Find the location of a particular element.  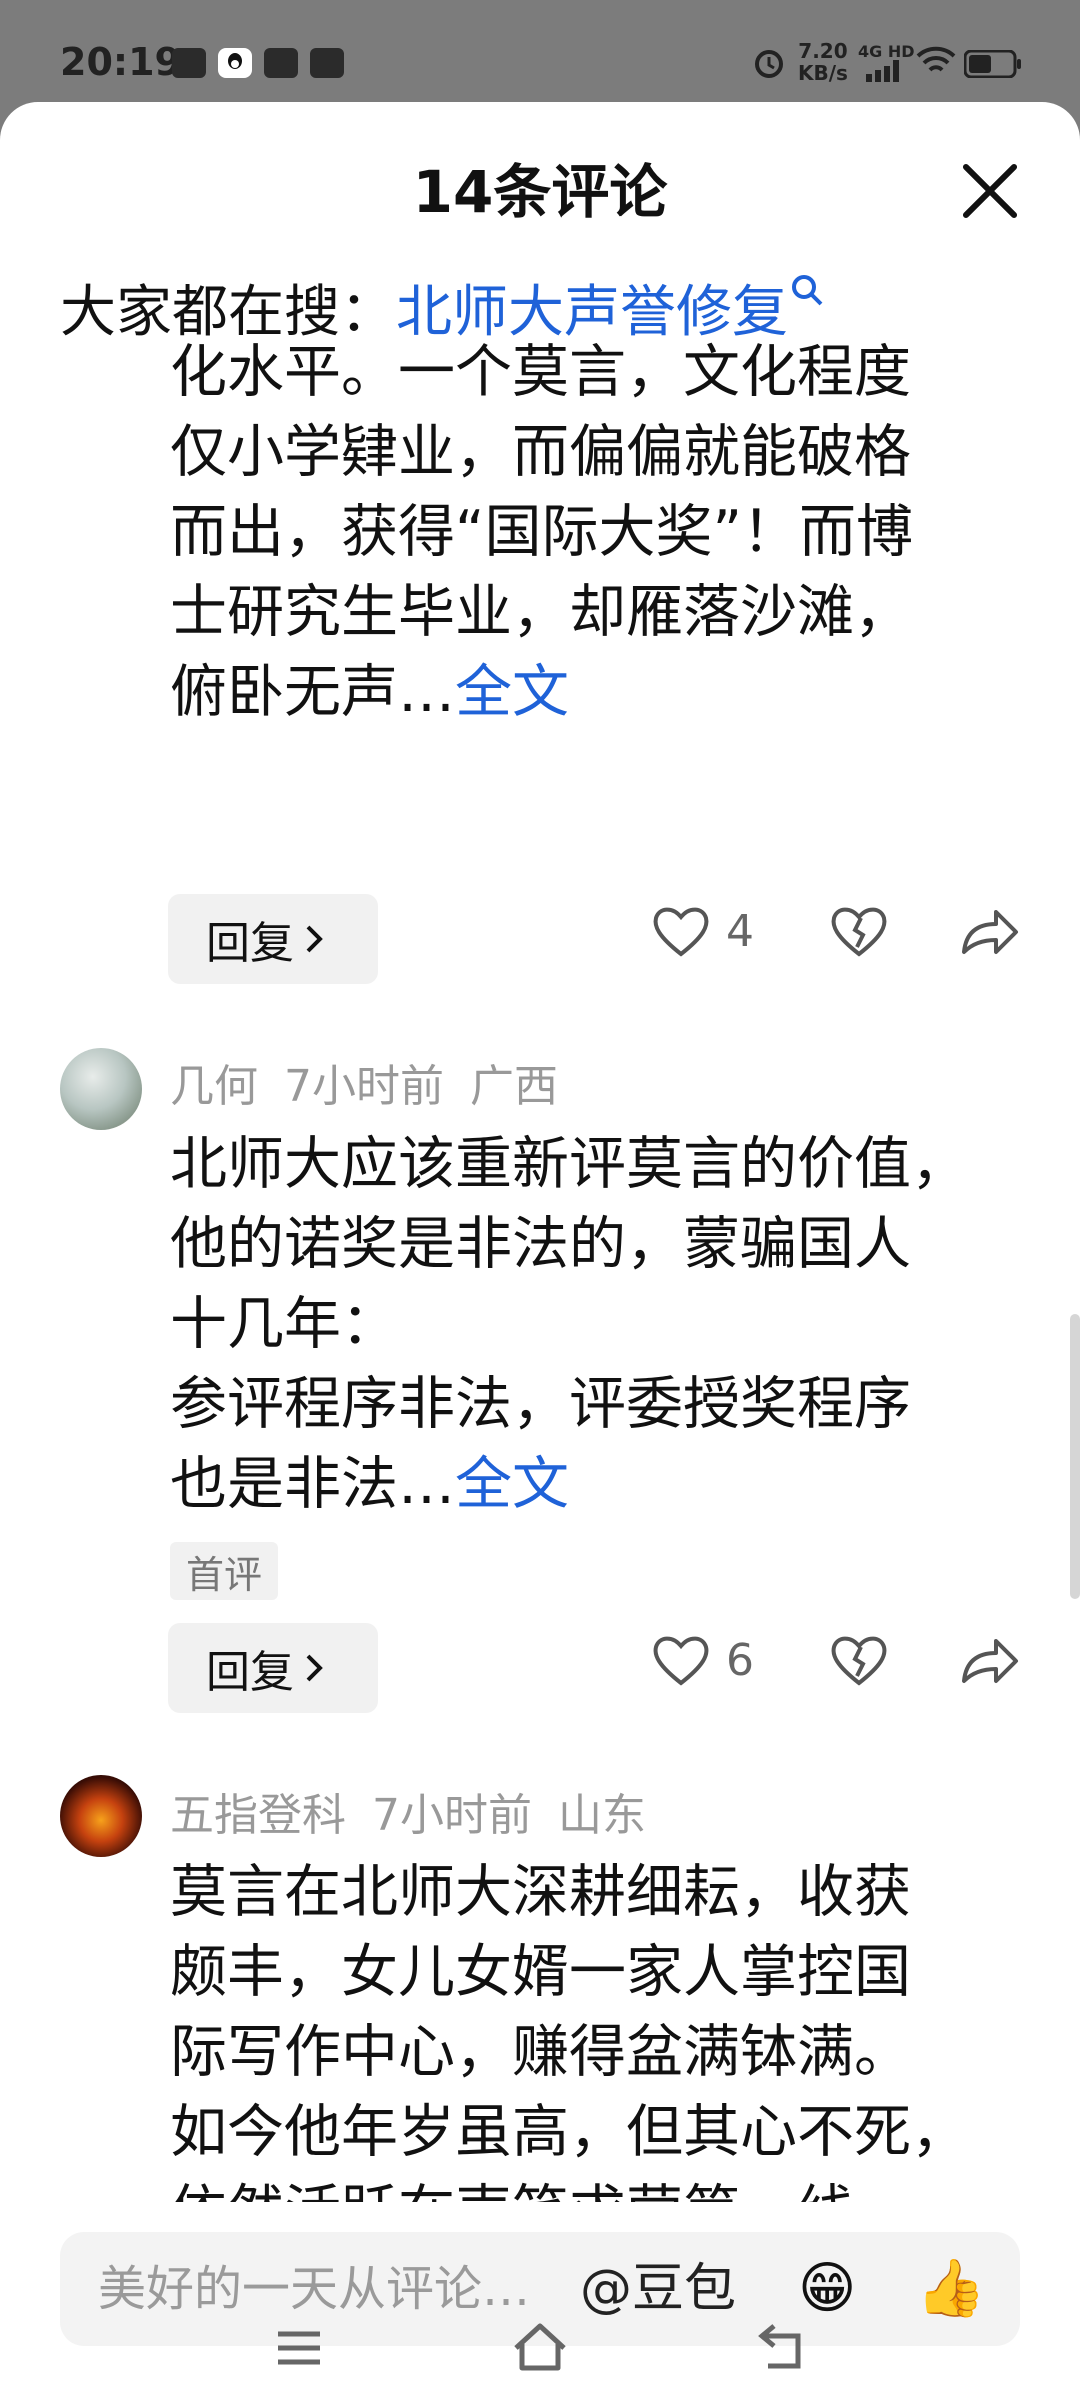

net-type: 4G HD is located at coordinates (886, 51).